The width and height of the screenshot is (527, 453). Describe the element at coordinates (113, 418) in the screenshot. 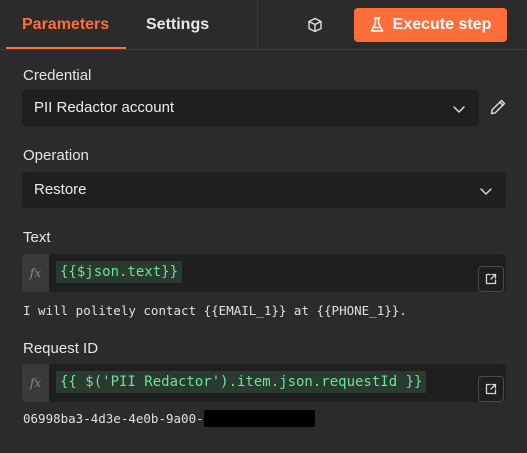

I see `request-id-result-text: 06998ba3-4d3e-4e0b-9a00-` at that location.